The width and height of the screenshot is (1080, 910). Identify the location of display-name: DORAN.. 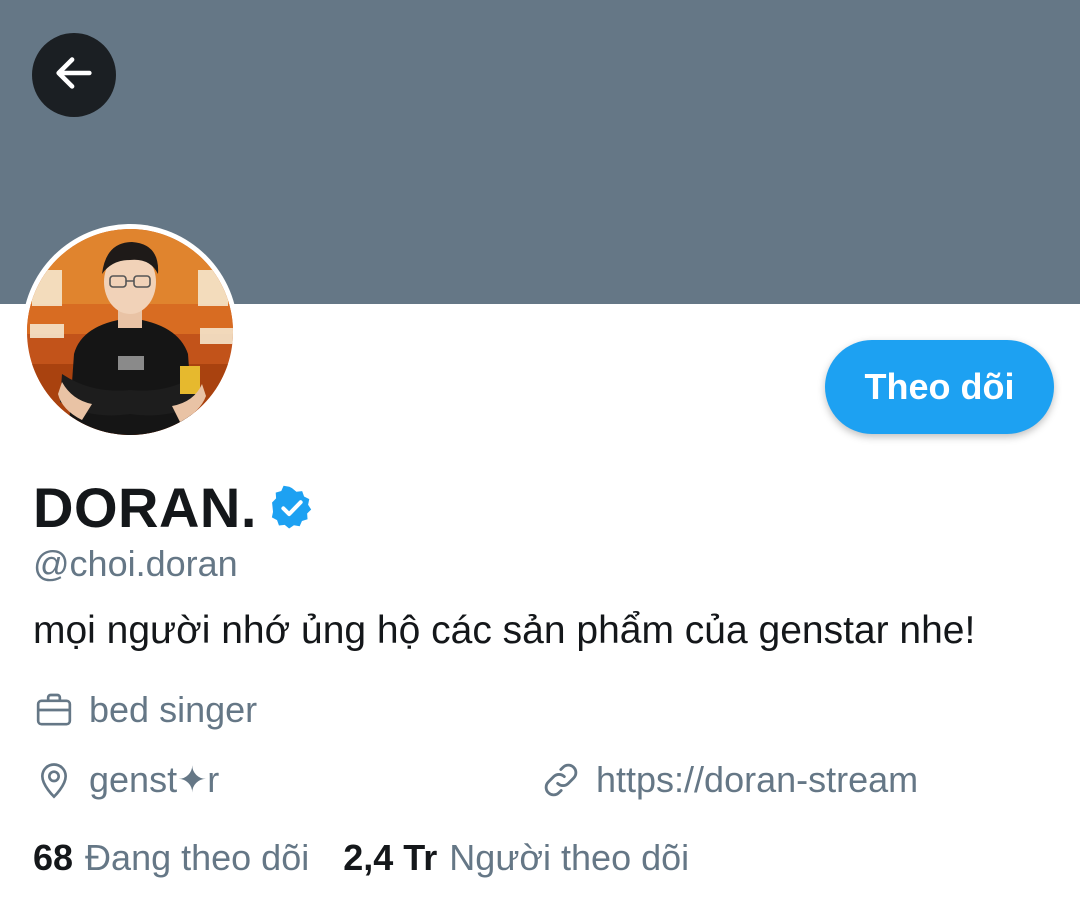
(145, 507).